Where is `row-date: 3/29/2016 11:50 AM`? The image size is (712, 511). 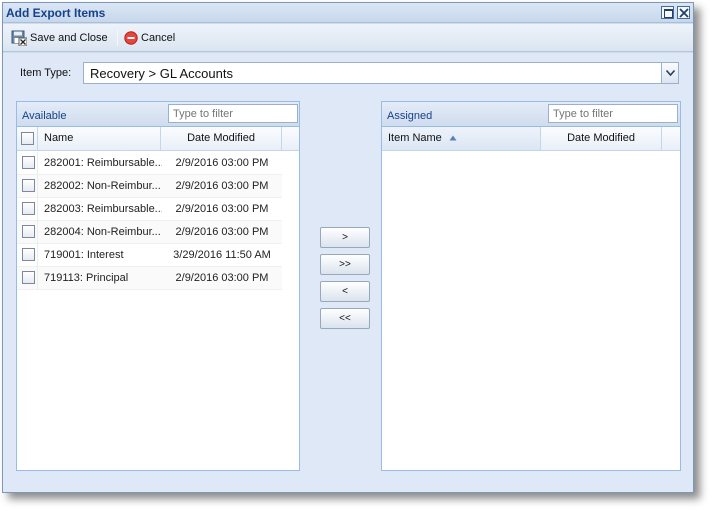
row-date: 3/29/2016 11:50 AM is located at coordinates (222, 255).